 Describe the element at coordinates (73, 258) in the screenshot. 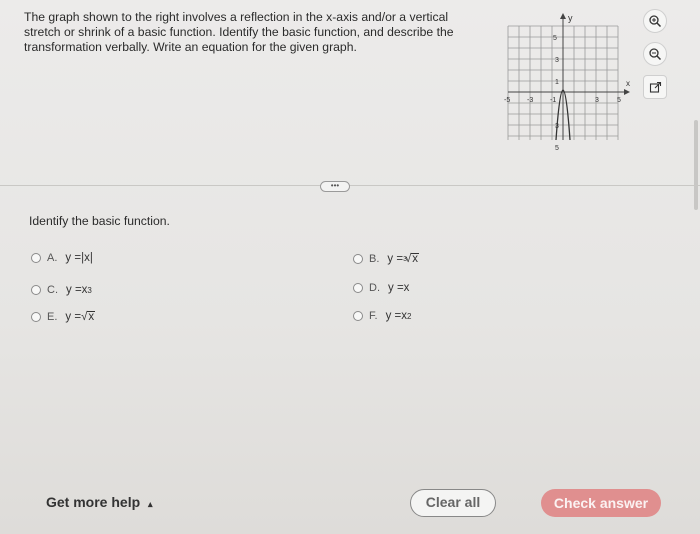

I see `option-a-lhs: y =` at that location.